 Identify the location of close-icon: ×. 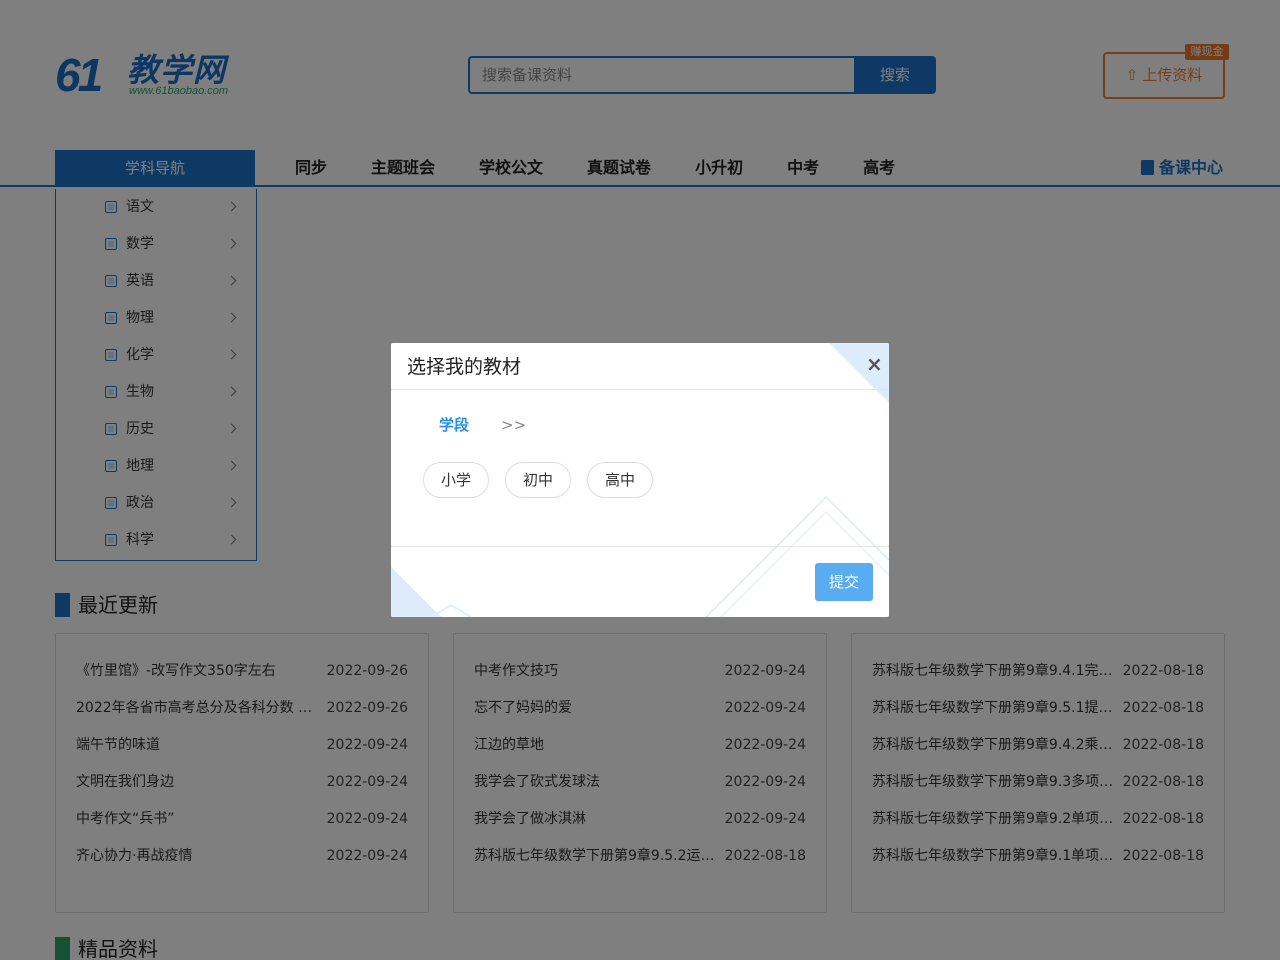
(874, 364).